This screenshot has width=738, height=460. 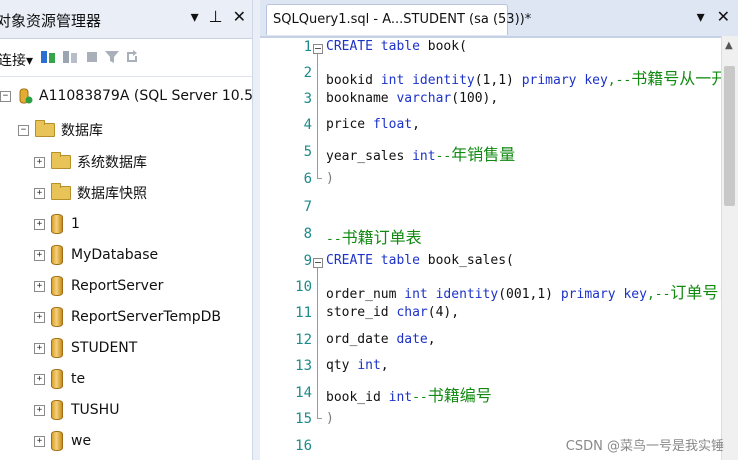 What do you see at coordinates (256, 230) in the screenshot?
I see `panel-splitter` at bounding box center [256, 230].